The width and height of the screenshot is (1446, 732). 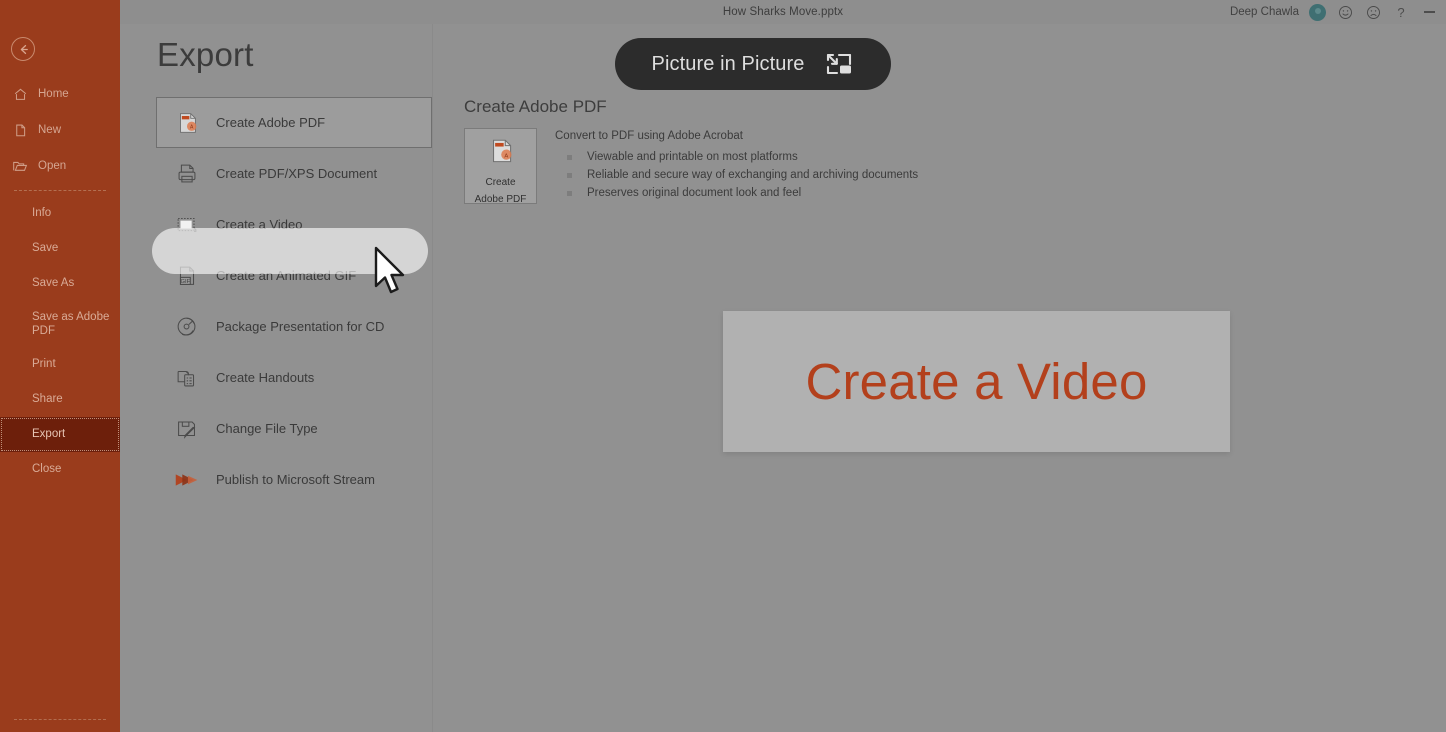 What do you see at coordinates (500, 182) in the screenshot?
I see `create-adobe-pdf-button-label-line1: Create` at bounding box center [500, 182].